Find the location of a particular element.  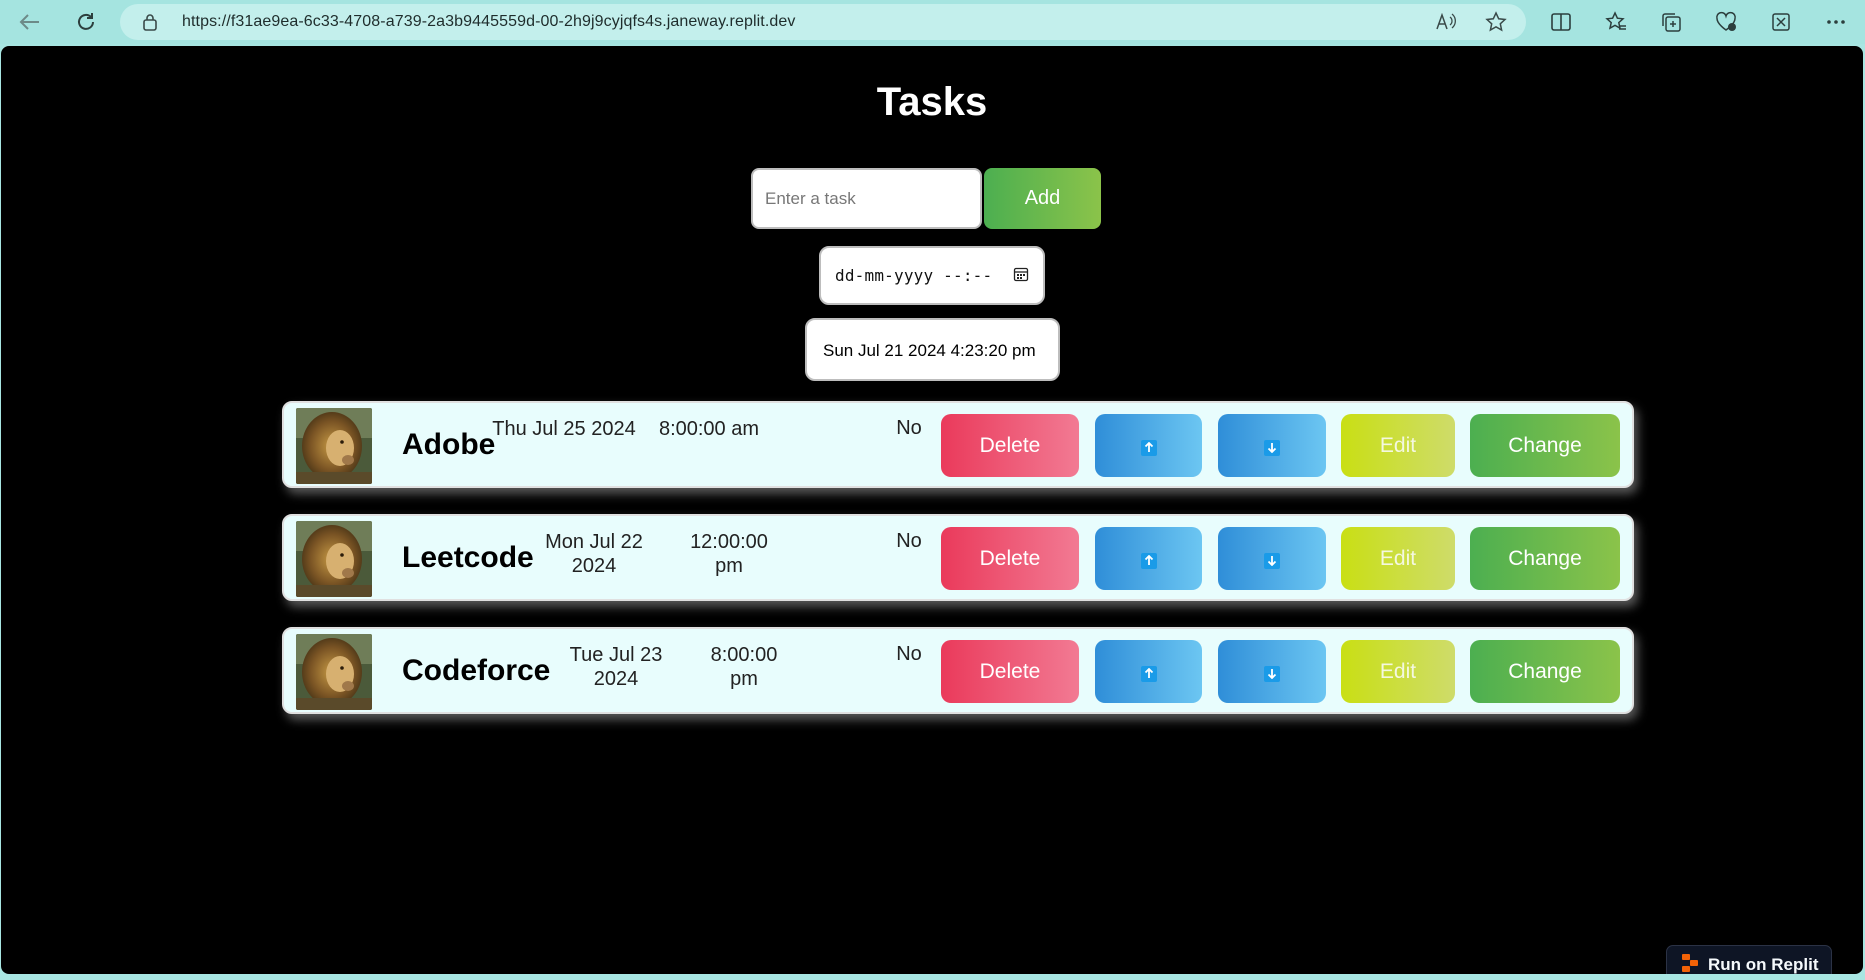

favorite-star-icon is located at coordinates (1496, 22).